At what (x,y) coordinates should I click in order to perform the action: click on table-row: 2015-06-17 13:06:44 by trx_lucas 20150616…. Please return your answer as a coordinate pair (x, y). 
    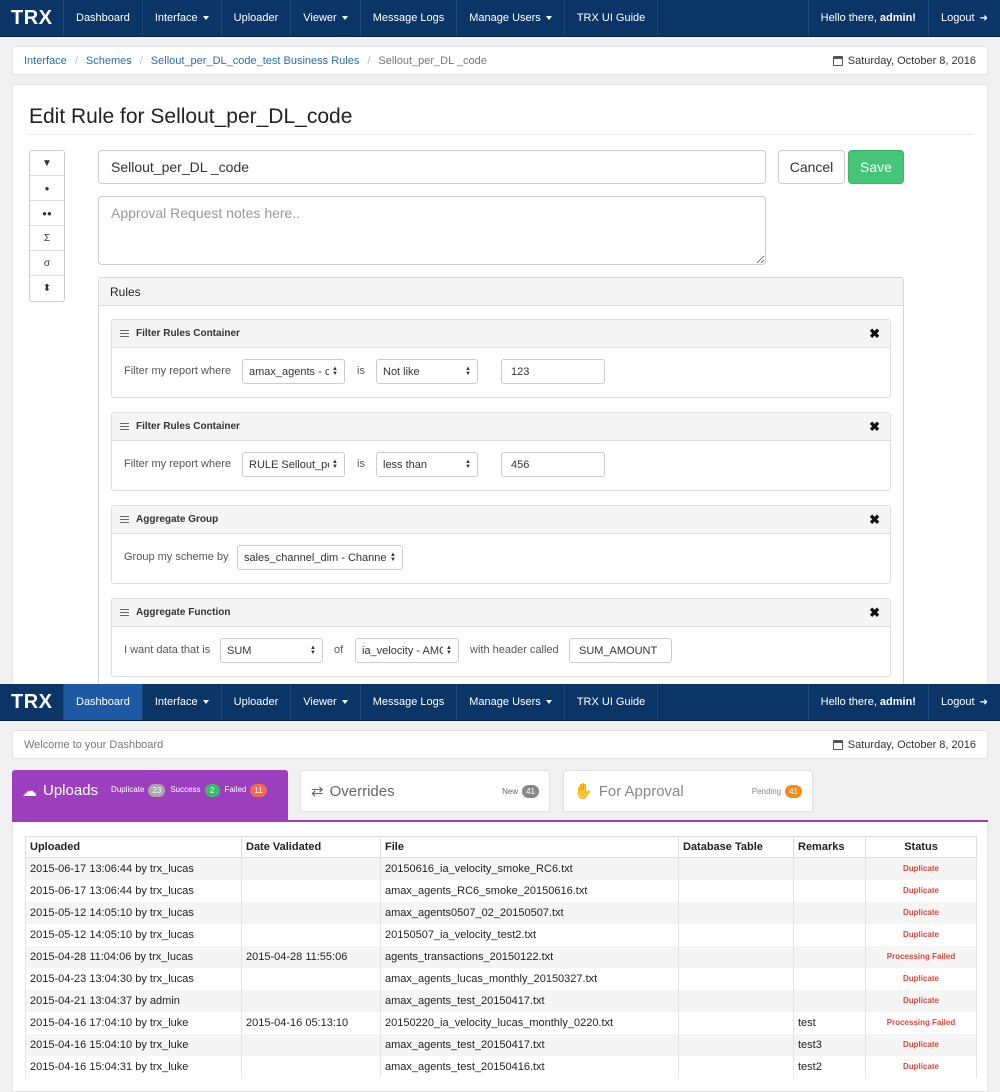
    Looking at the image, I should click on (501, 868).